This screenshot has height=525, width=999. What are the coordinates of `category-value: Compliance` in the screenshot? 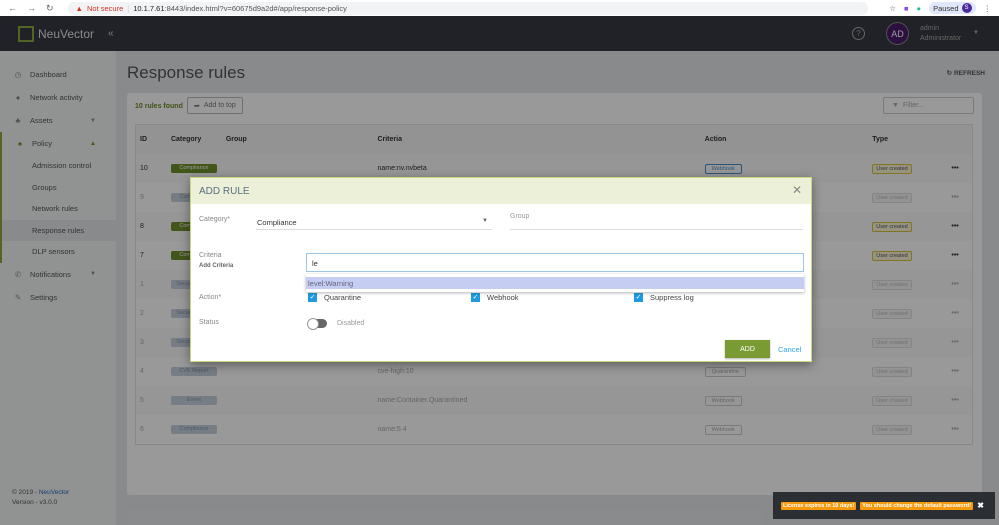 It's located at (277, 222).